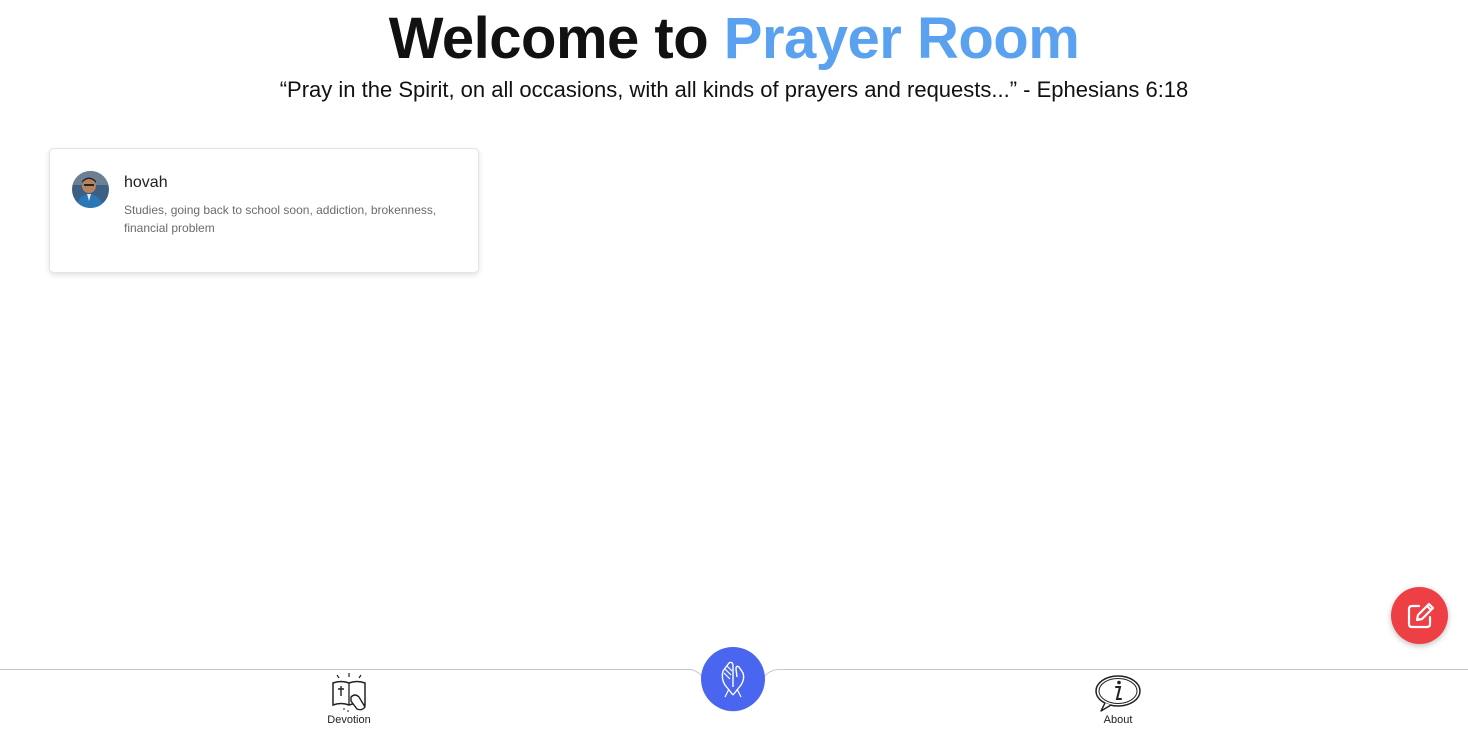 Image resolution: width=1468 pixels, height=733 pixels. I want to click on page-title: Welcome to Prayer Room, so click(734, 39).